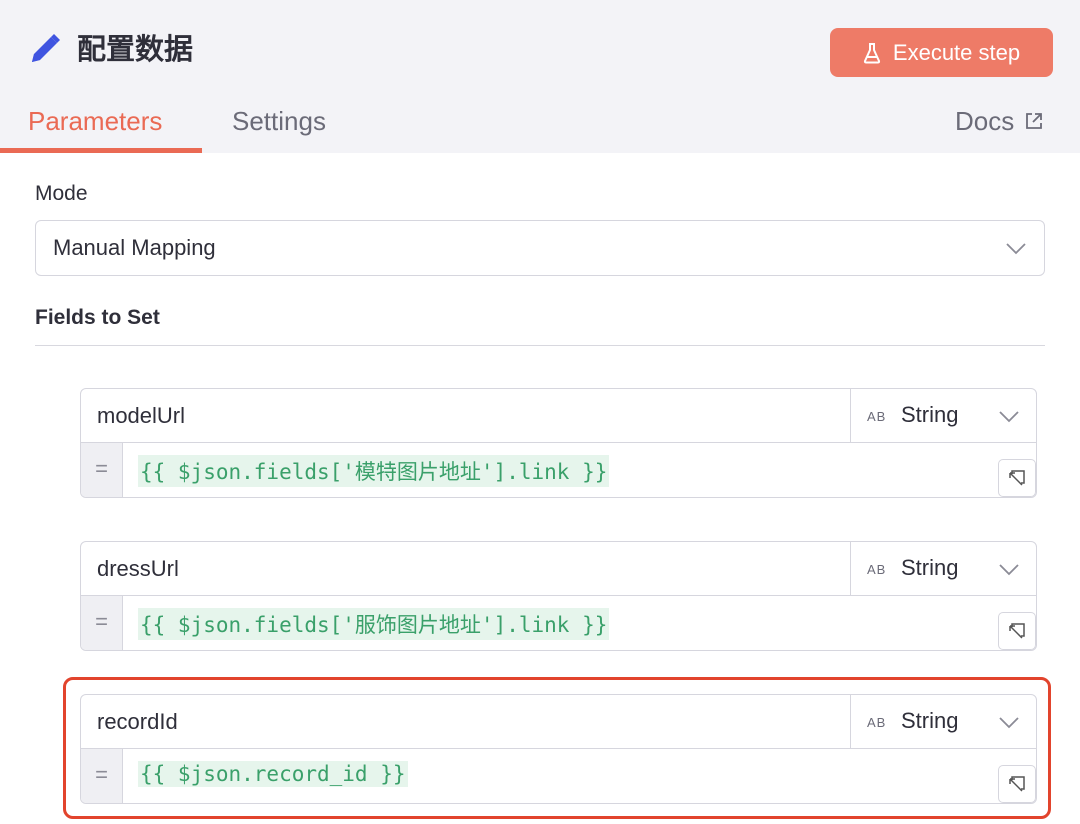  What do you see at coordinates (872, 52) in the screenshot?
I see `flask-icon` at bounding box center [872, 52].